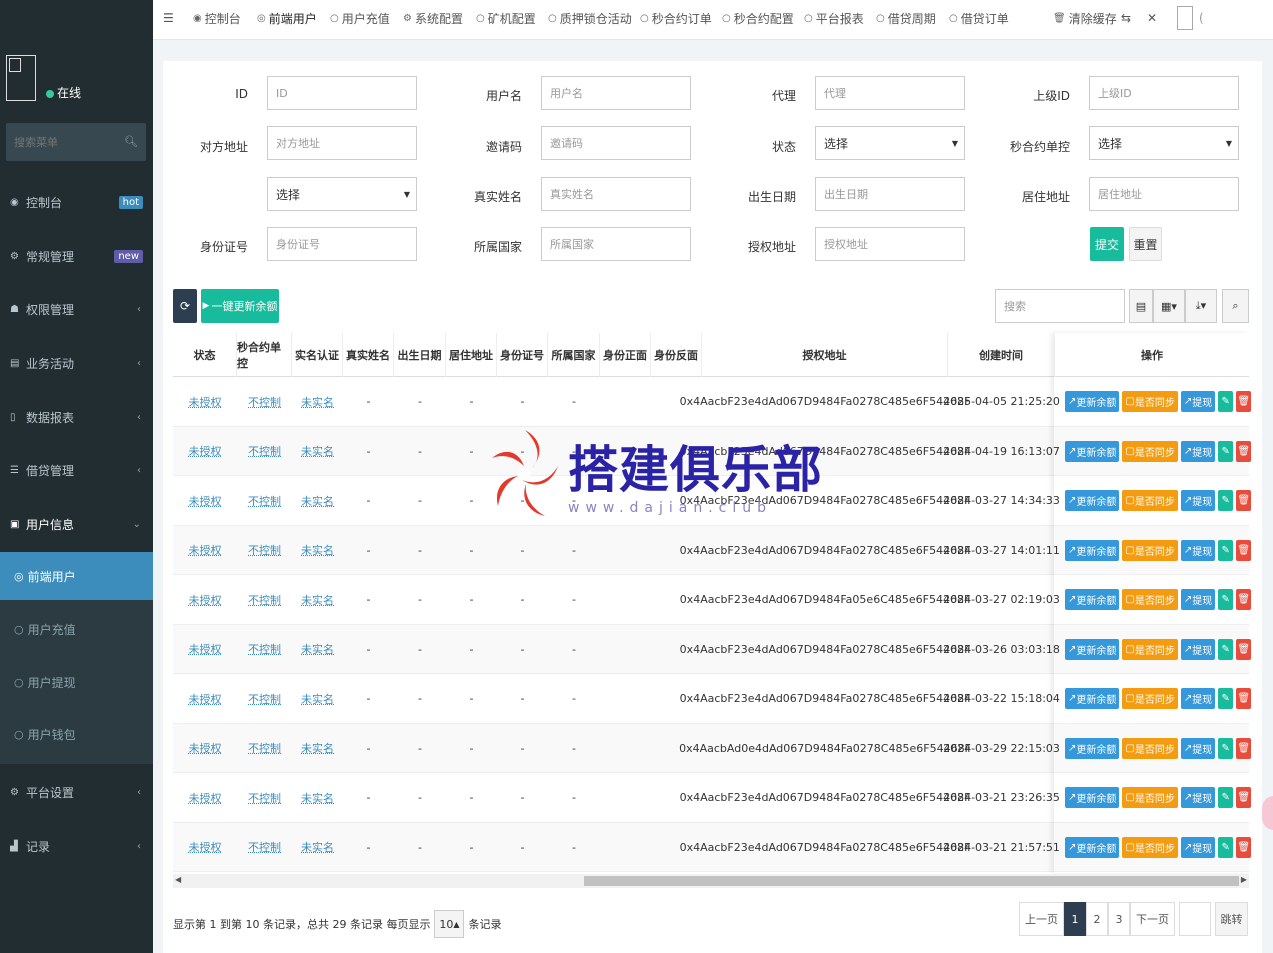 This screenshot has height=953, width=1273. Describe the element at coordinates (616, 194) in the screenshot. I see `real-name-input: 真实姓名` at that location.